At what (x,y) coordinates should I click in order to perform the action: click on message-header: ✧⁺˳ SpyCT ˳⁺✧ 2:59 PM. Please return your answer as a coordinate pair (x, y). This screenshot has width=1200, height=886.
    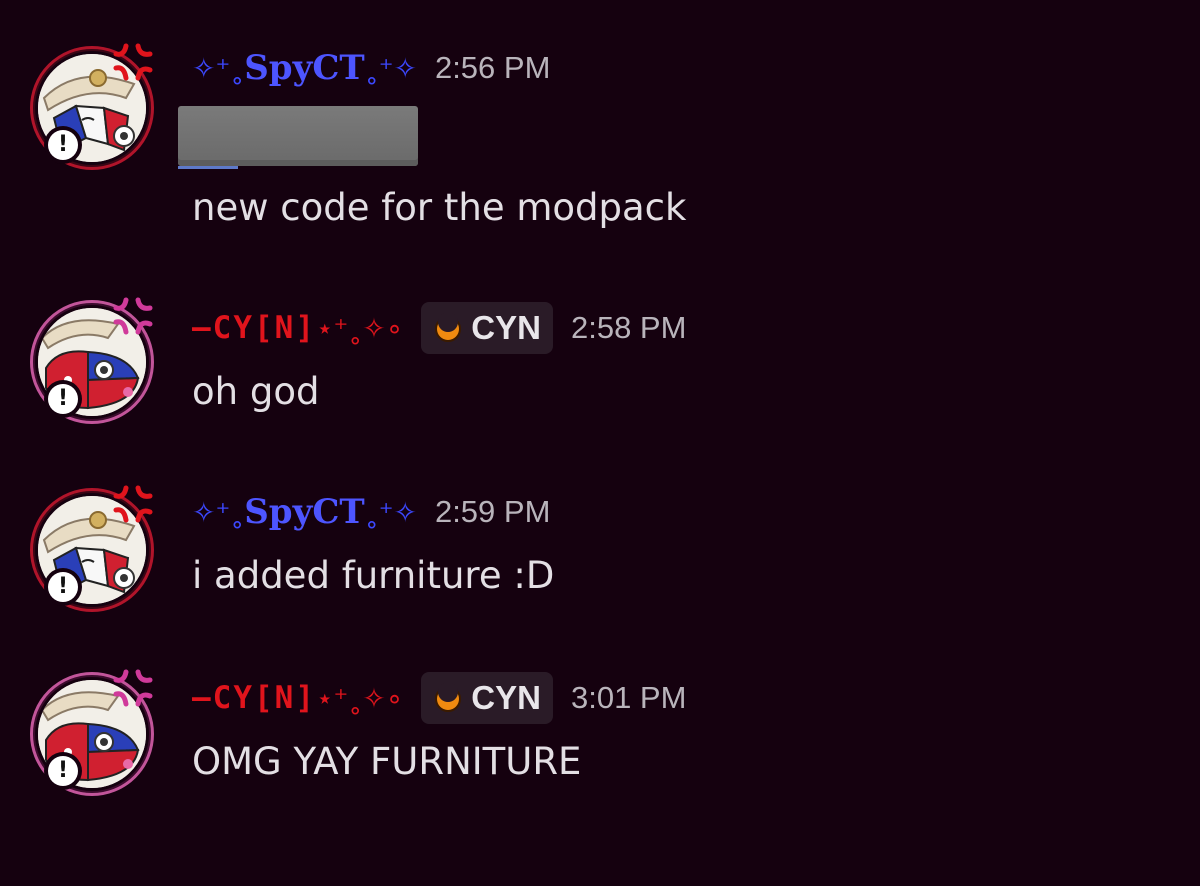
    Looking at the image, I should click on (371, 512).